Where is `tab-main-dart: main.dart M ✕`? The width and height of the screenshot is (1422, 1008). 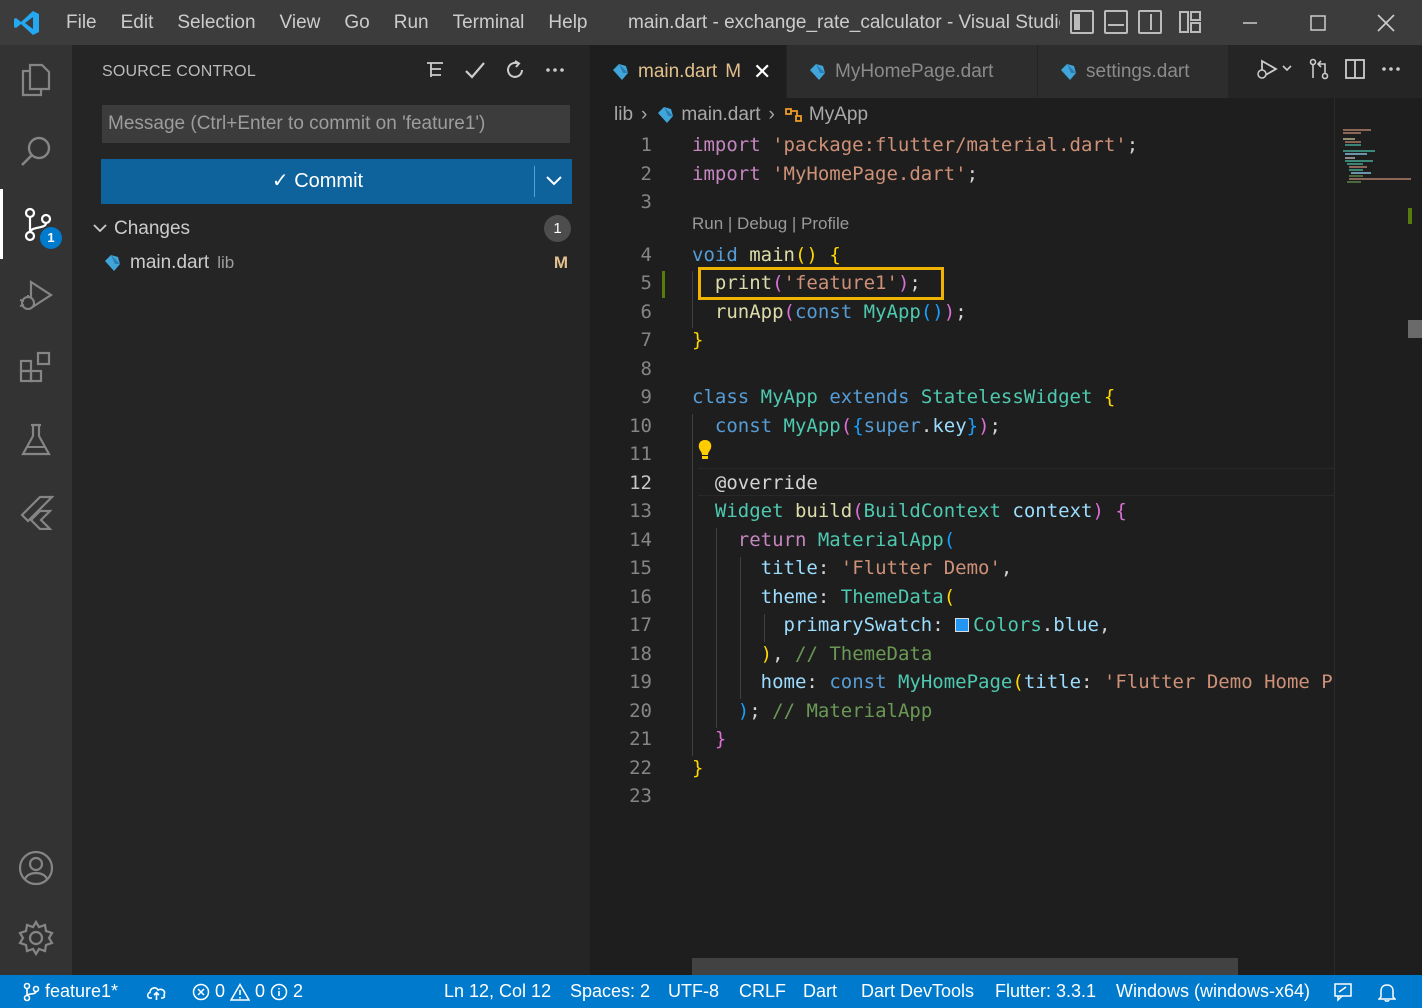 tab-main-dart: main.dart M ✕ is located at coordinates (688, 71).